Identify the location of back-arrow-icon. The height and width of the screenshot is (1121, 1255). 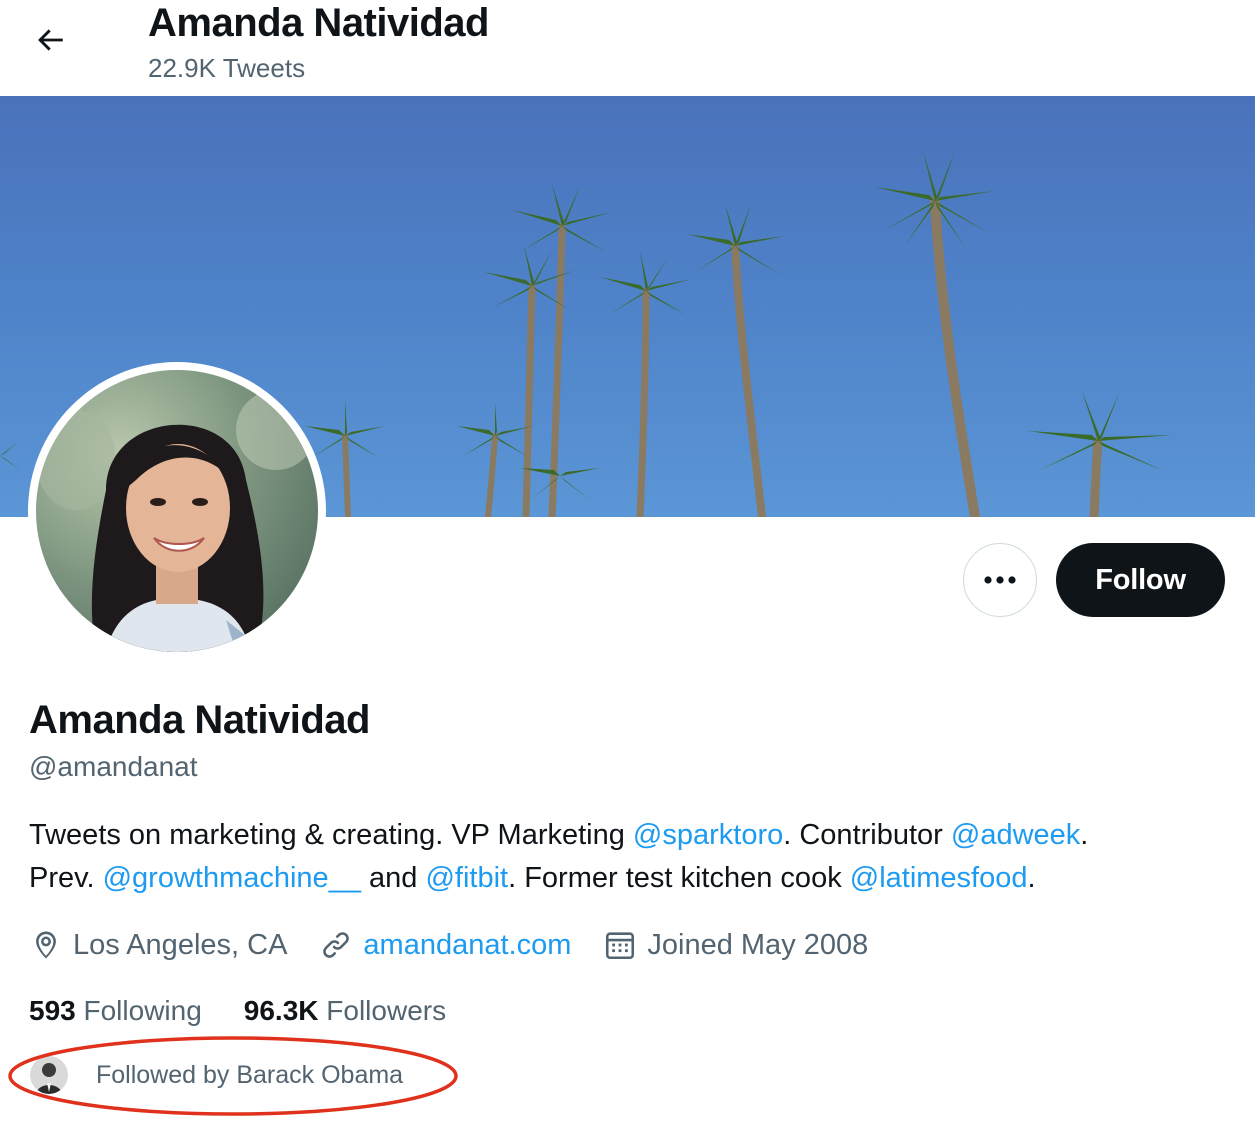
(50, 40).